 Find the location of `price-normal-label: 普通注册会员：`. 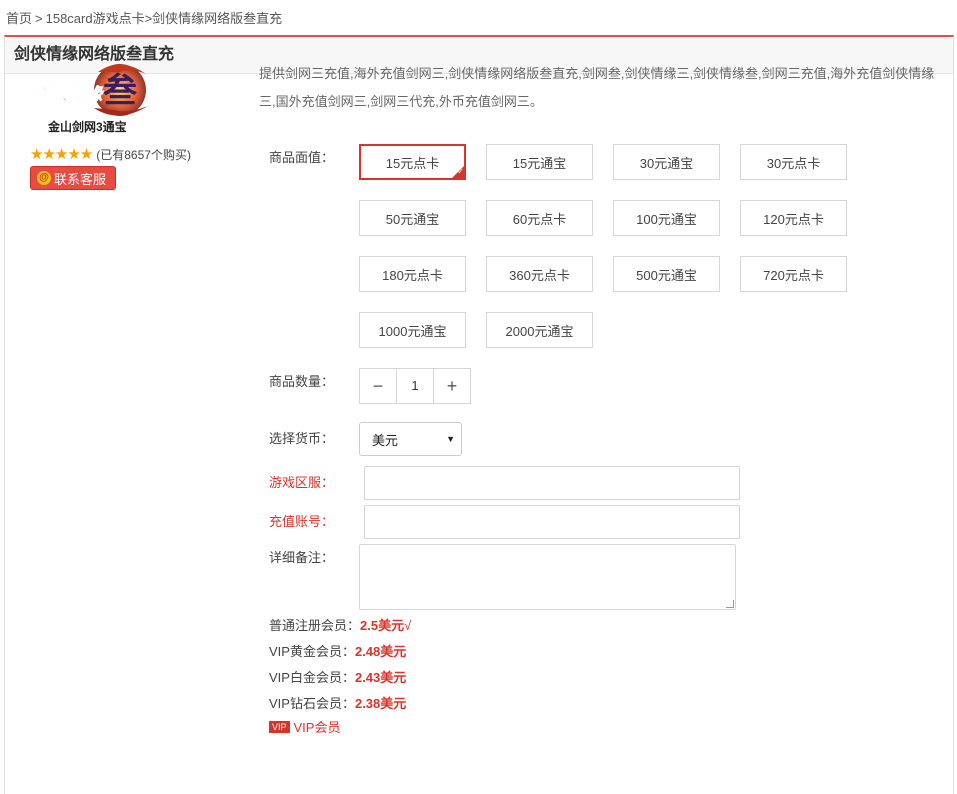

price-normal-label: 普通注册会员： is located at coordinates (315, 625).